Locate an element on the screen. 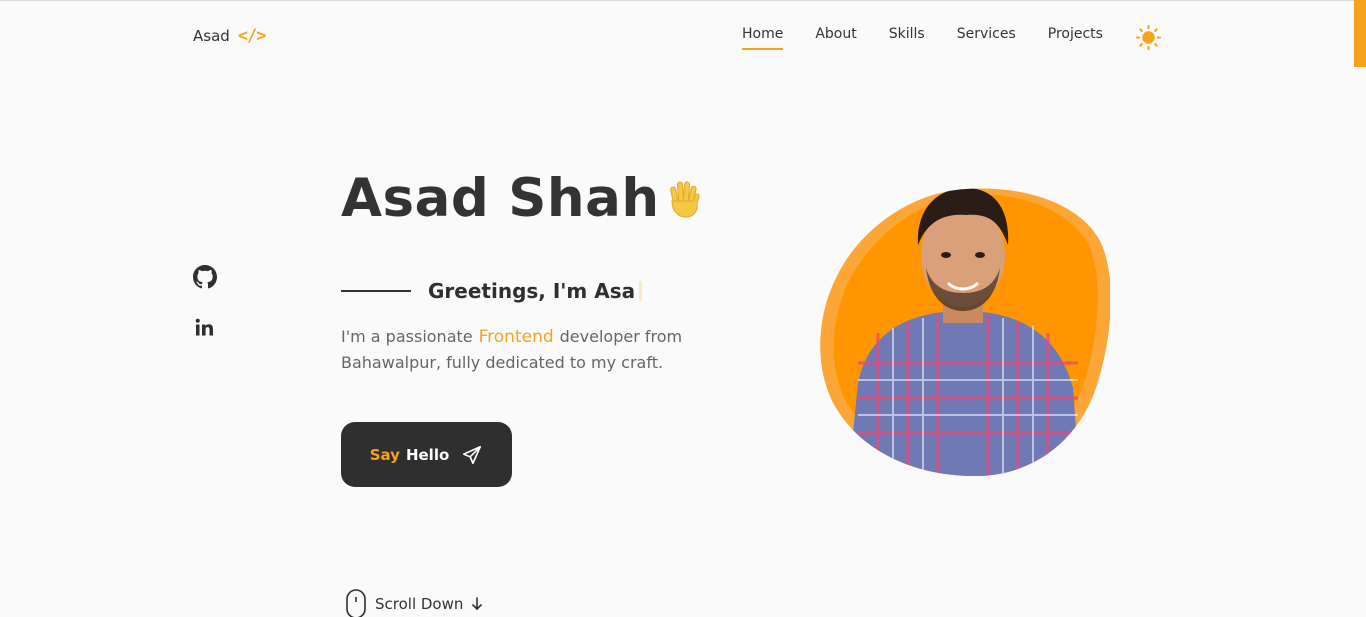 The width and height of the screenshot is (1366, 617). nav-item-home: Home is located at coordinates (763, 38).